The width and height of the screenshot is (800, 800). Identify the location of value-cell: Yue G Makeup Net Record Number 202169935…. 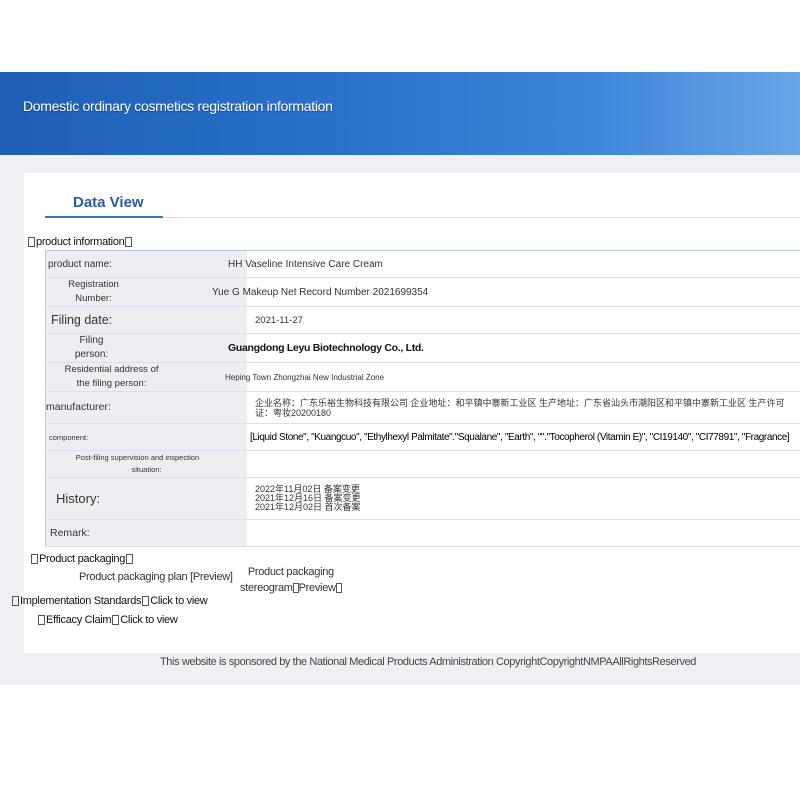
(506, 292).